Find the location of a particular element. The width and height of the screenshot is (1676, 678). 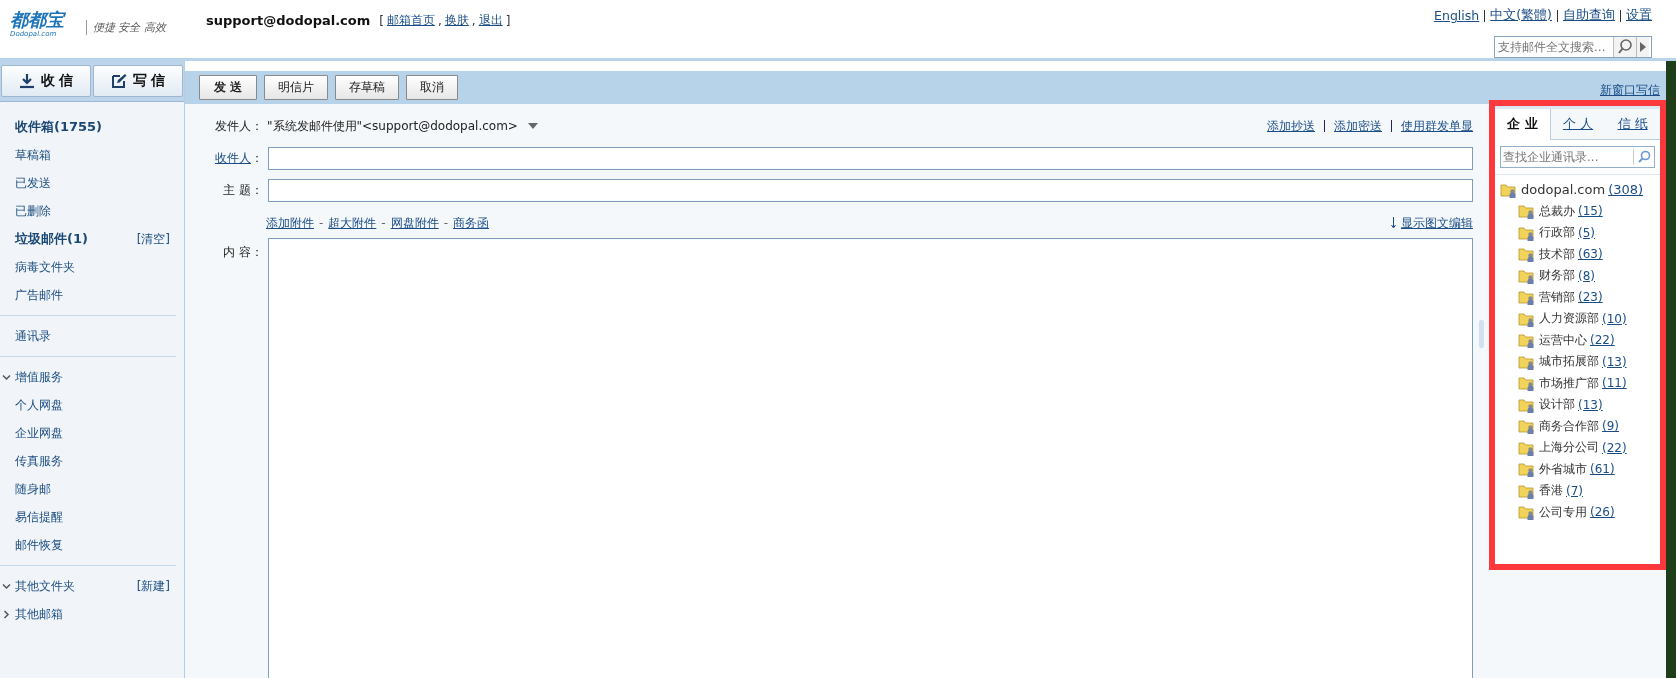

department-name: 香港 is located at coordinates (1551, 491).